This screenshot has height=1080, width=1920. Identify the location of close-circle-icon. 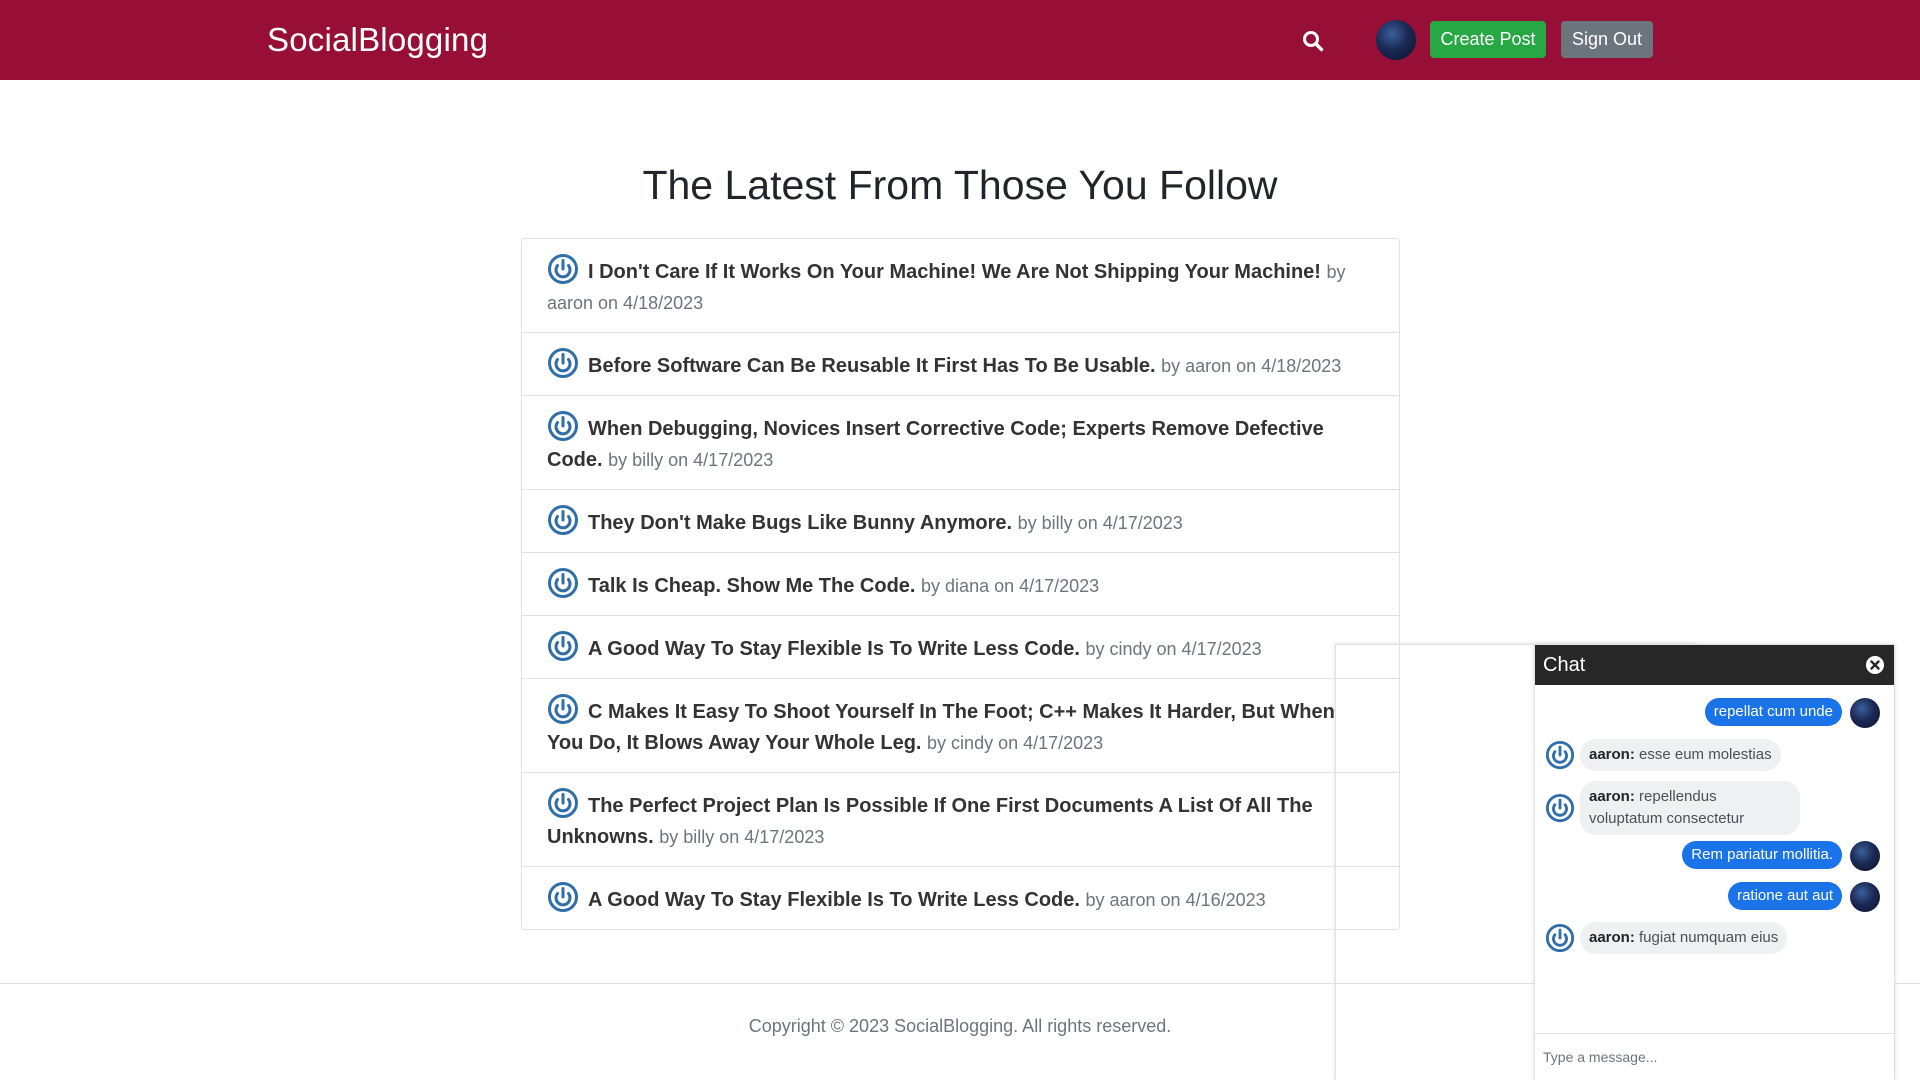
(1875, 665).